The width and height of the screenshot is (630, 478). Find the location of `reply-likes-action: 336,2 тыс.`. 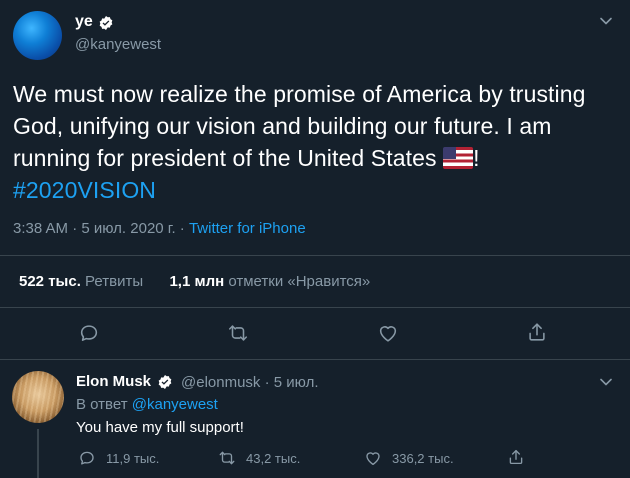

reply-likes-action: 336,2 тыс. is located at coordinates (409, 458).